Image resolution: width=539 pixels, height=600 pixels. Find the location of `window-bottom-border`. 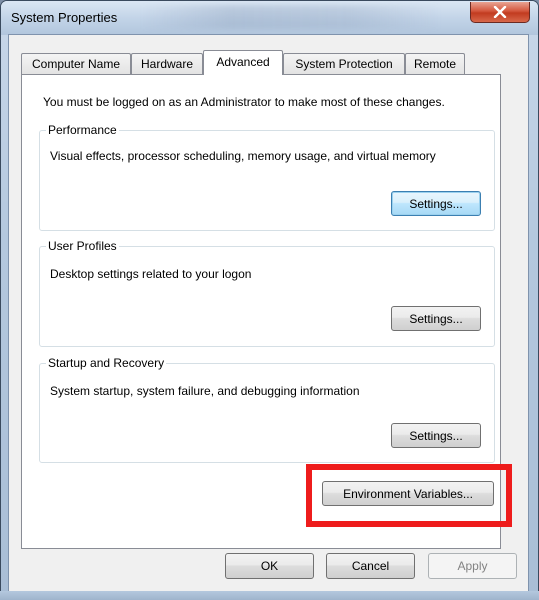

window-bottom-border is located at coordinates (269, 595).